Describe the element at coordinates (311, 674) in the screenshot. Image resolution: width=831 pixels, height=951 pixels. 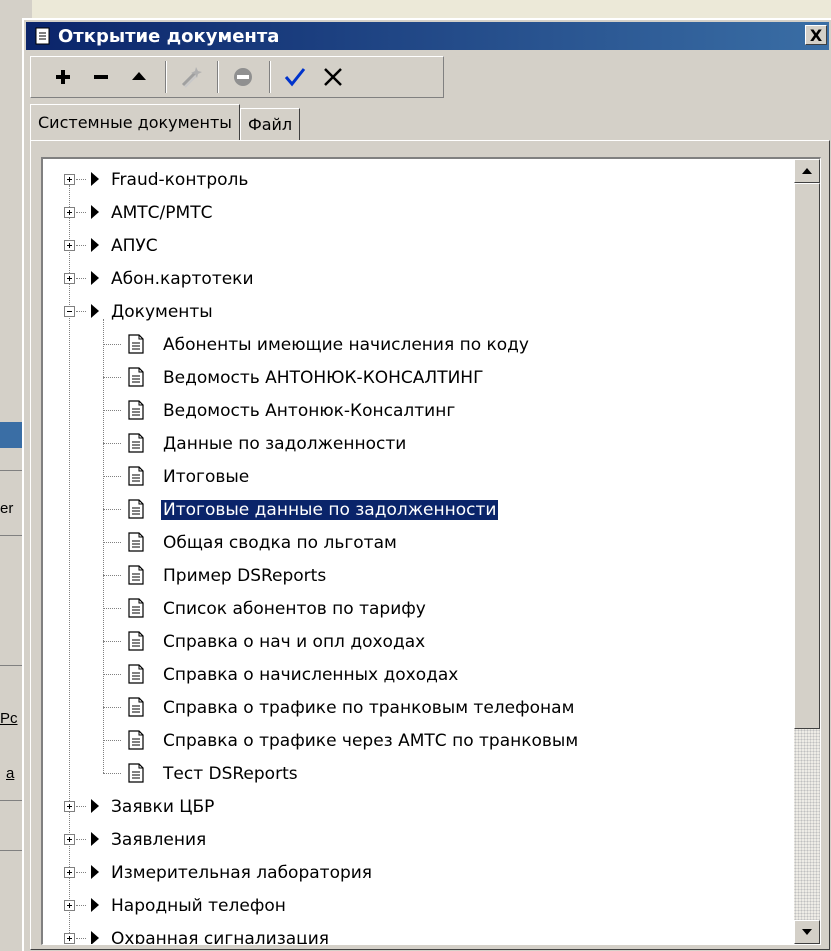
I see `tree-item-label: Справка о начисленных доходах` at that location.